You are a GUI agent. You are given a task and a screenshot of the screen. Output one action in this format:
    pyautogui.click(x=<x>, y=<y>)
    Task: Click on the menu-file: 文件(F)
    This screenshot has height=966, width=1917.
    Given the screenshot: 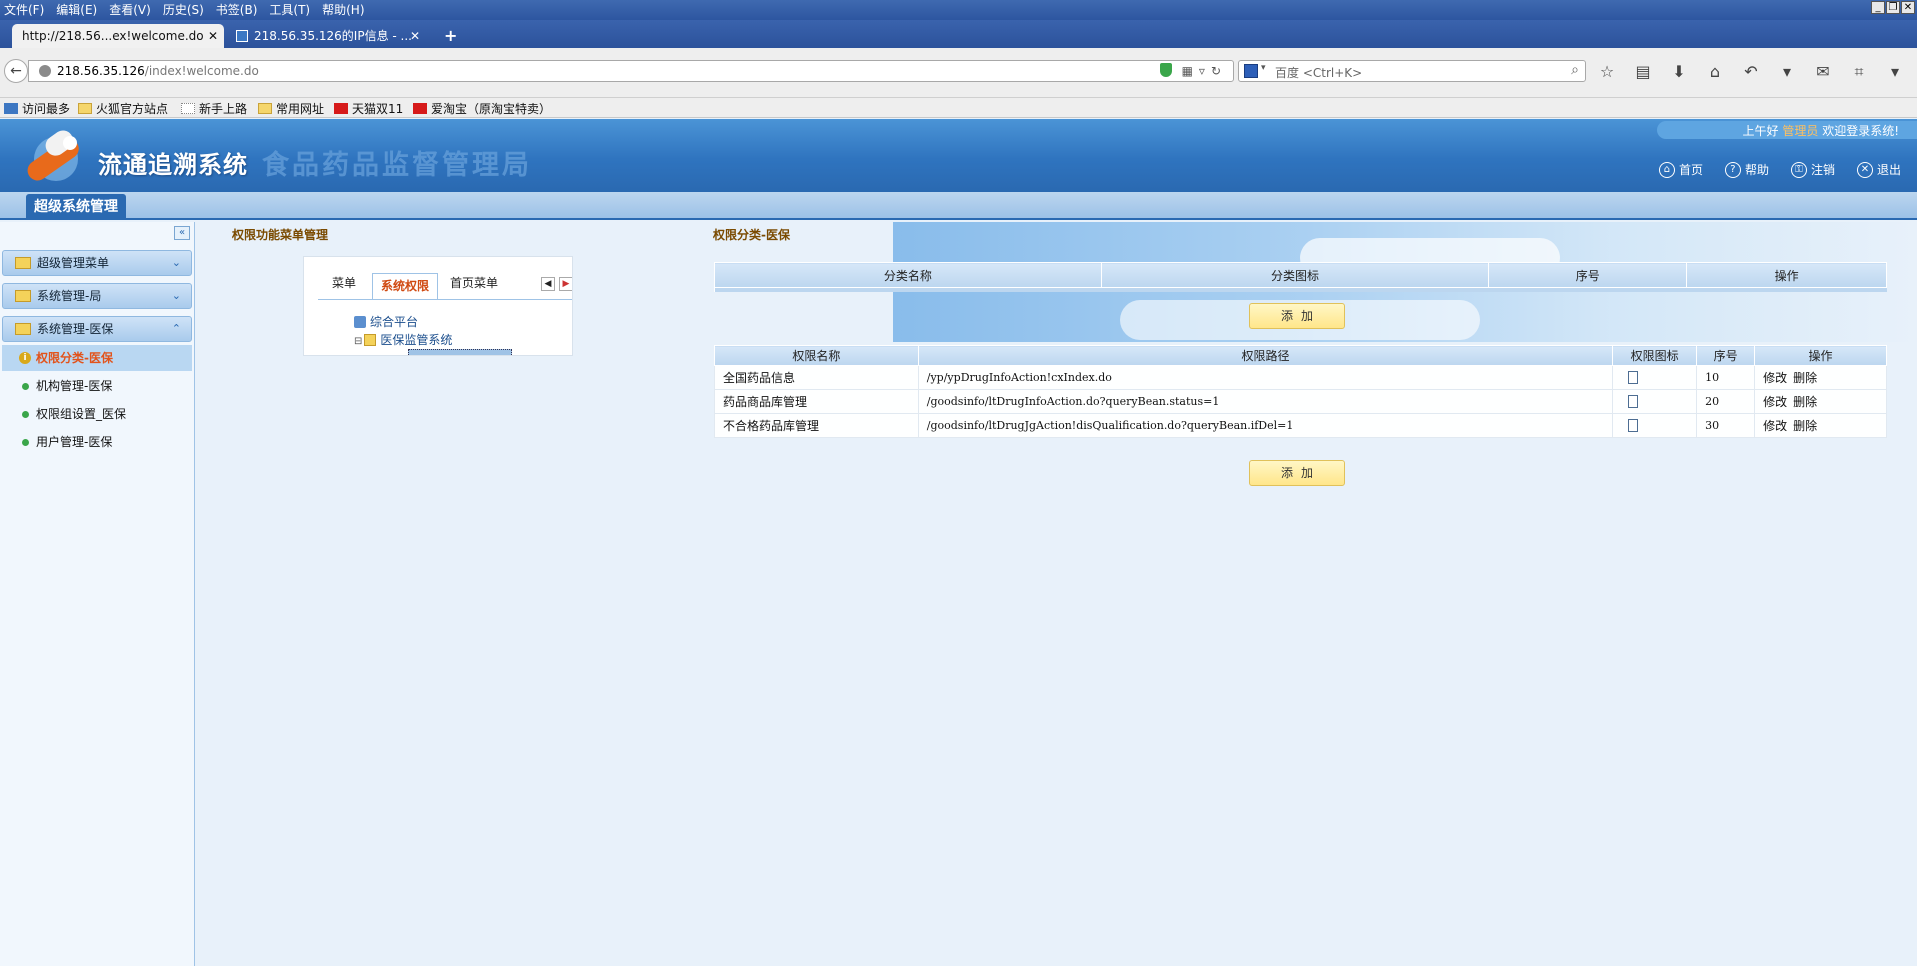 What is the action you would take?
    pyautogui.click(x=25, y=10)
    